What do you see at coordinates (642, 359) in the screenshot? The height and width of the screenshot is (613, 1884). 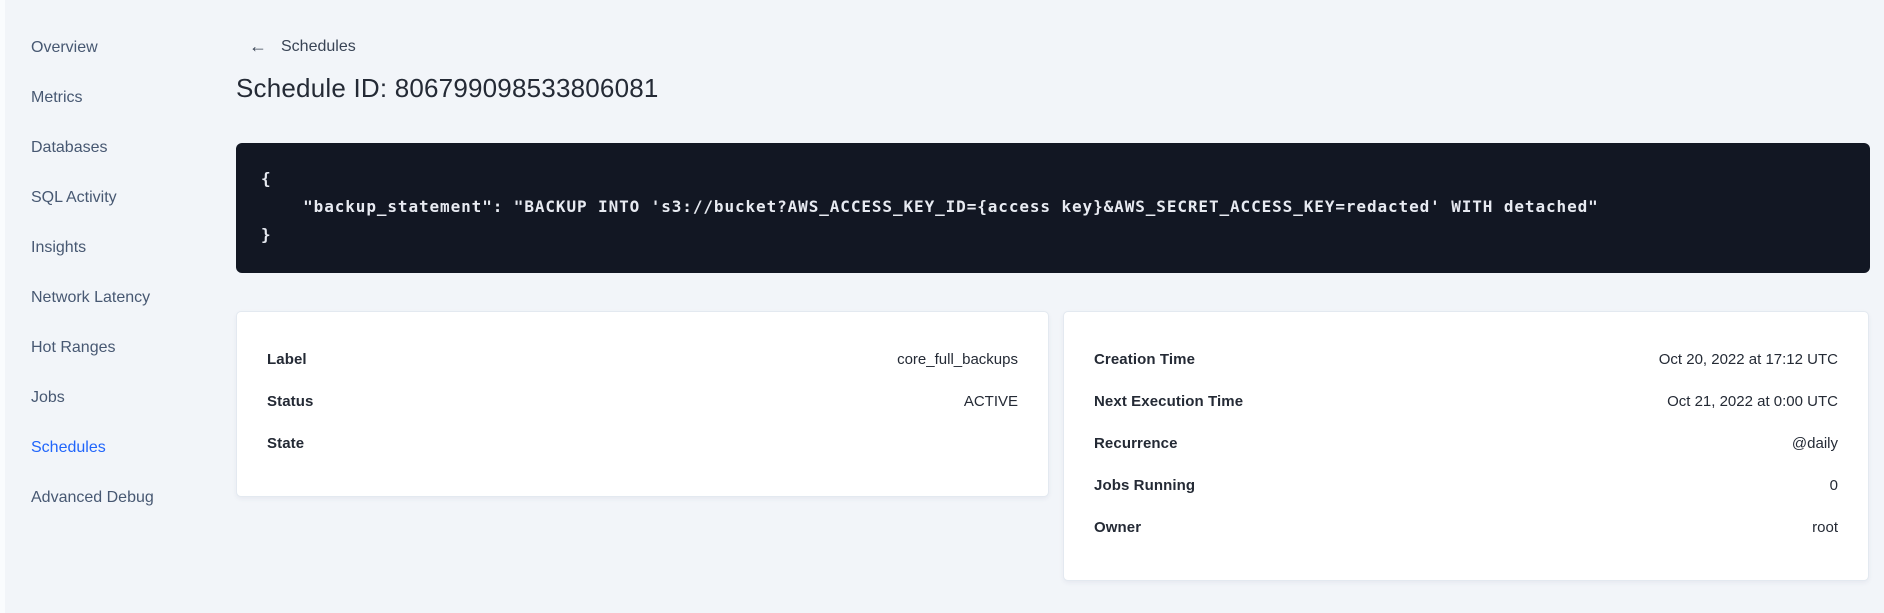 I see `detail-row: Label core_full_backups` at bounding box center [642, 359].